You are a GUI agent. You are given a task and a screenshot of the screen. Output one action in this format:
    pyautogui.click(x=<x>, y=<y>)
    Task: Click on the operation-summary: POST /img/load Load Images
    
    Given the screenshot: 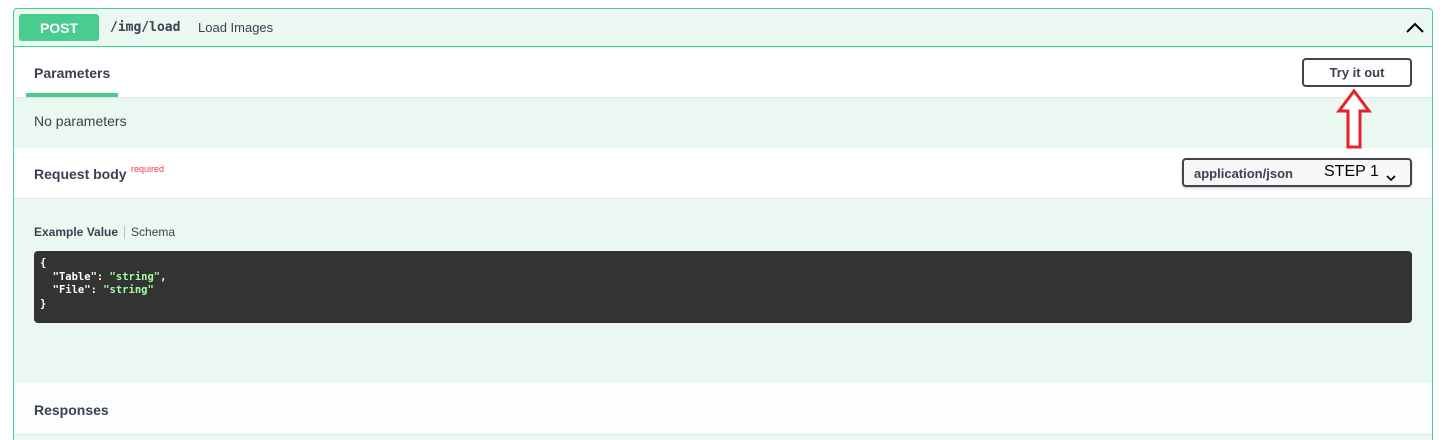 What is the action you would take?
    pyautogui.click(x=723, y=28)
    